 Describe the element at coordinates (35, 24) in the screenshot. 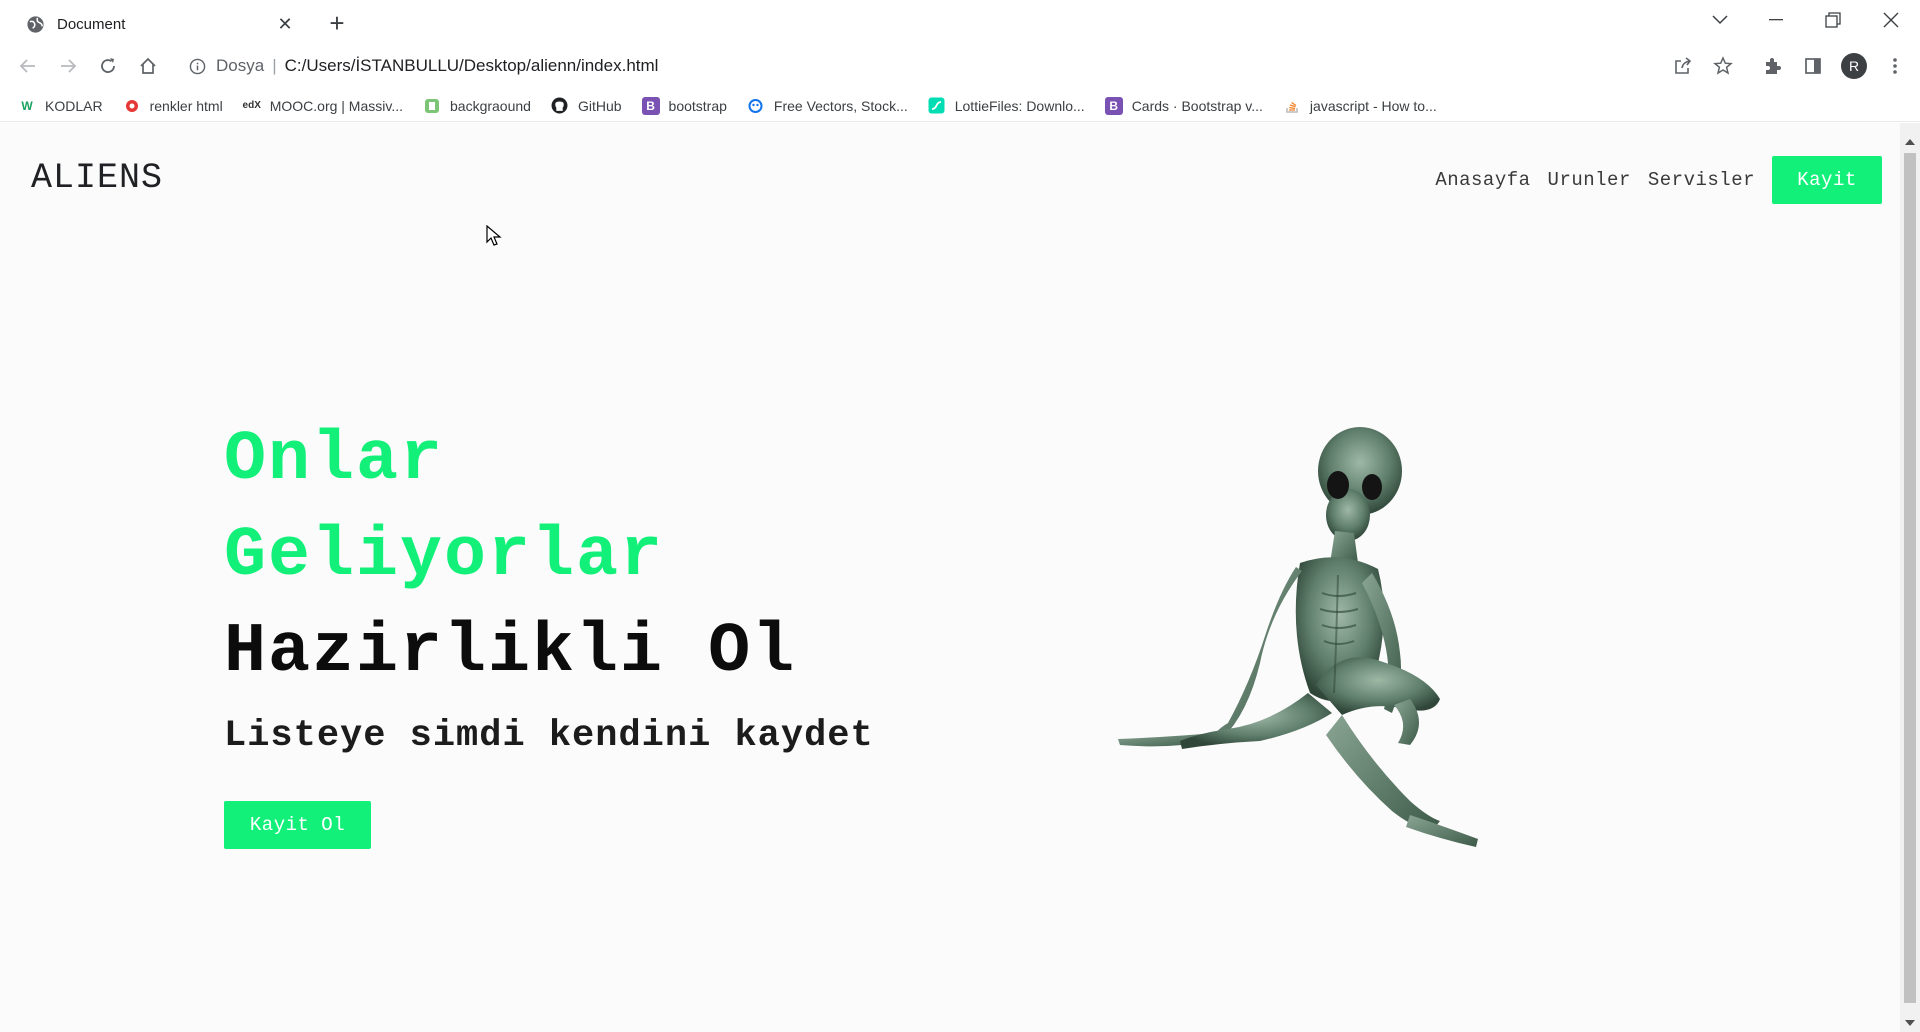

I see `globe-icon` at that location.